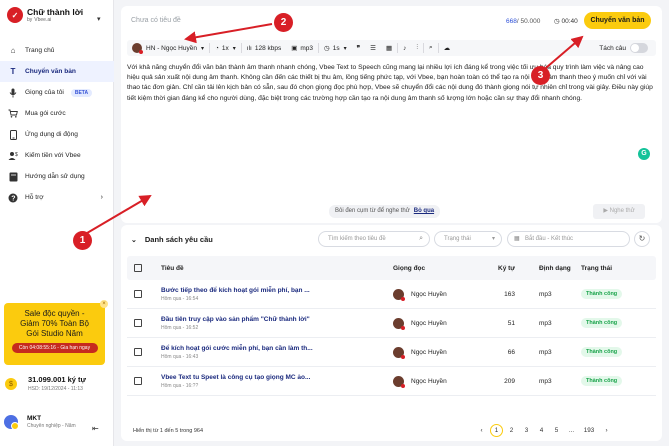 This screenshot has width=669, height=446. Describe the element at coordinates (541, 430) in the screenshot. I see `page-button-4: 4` at that location.